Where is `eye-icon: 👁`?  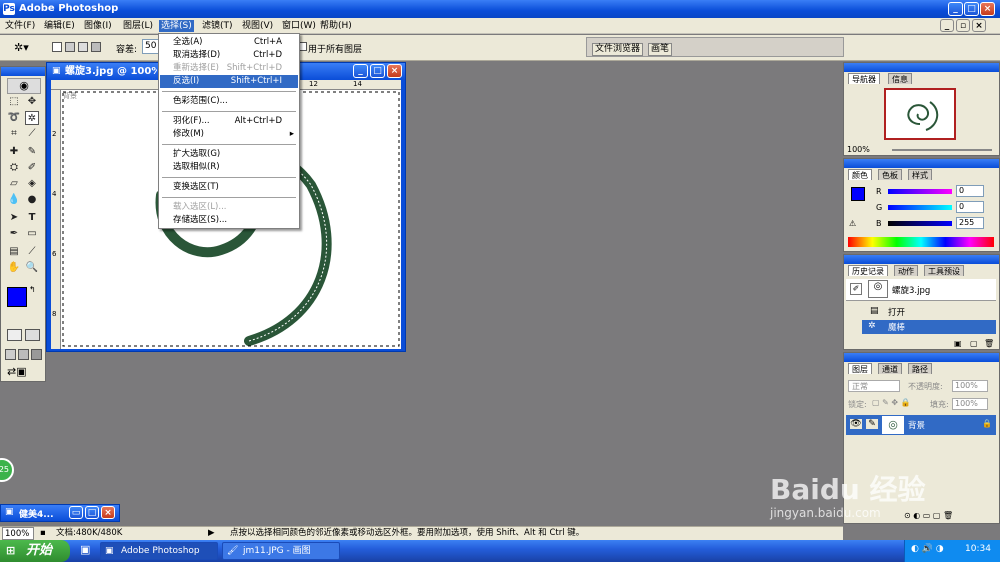
eye-icon: 👁 is located at coordinates (856, 424).